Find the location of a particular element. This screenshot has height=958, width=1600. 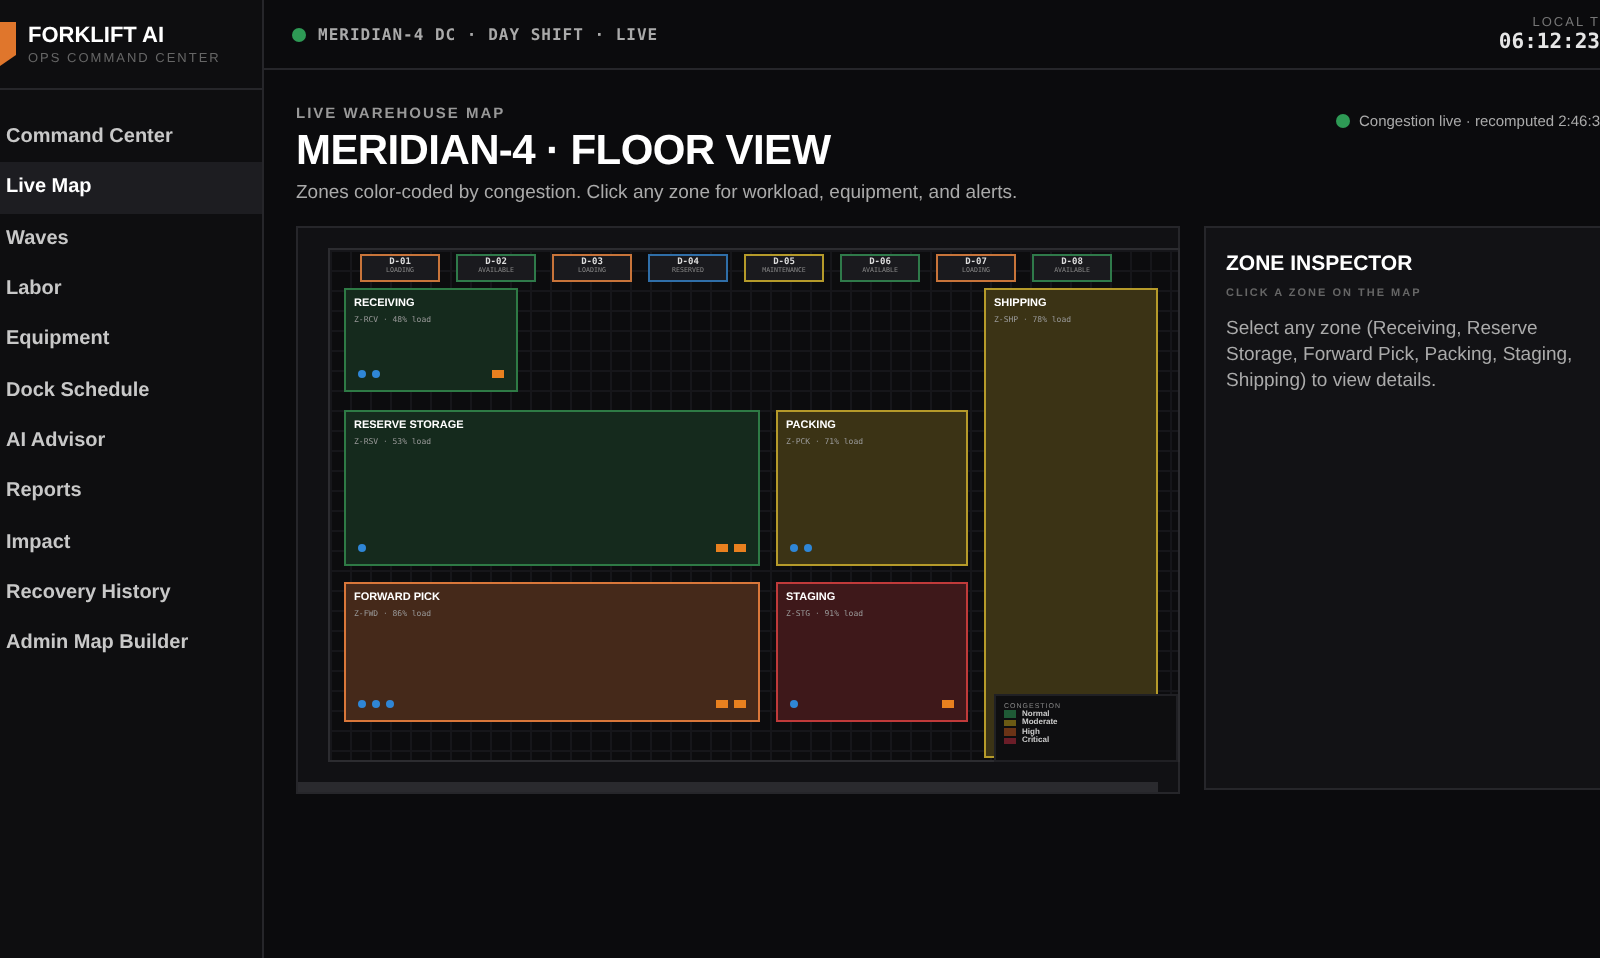

sidebar-item: Recovery History is located at coordinates (131, 592).